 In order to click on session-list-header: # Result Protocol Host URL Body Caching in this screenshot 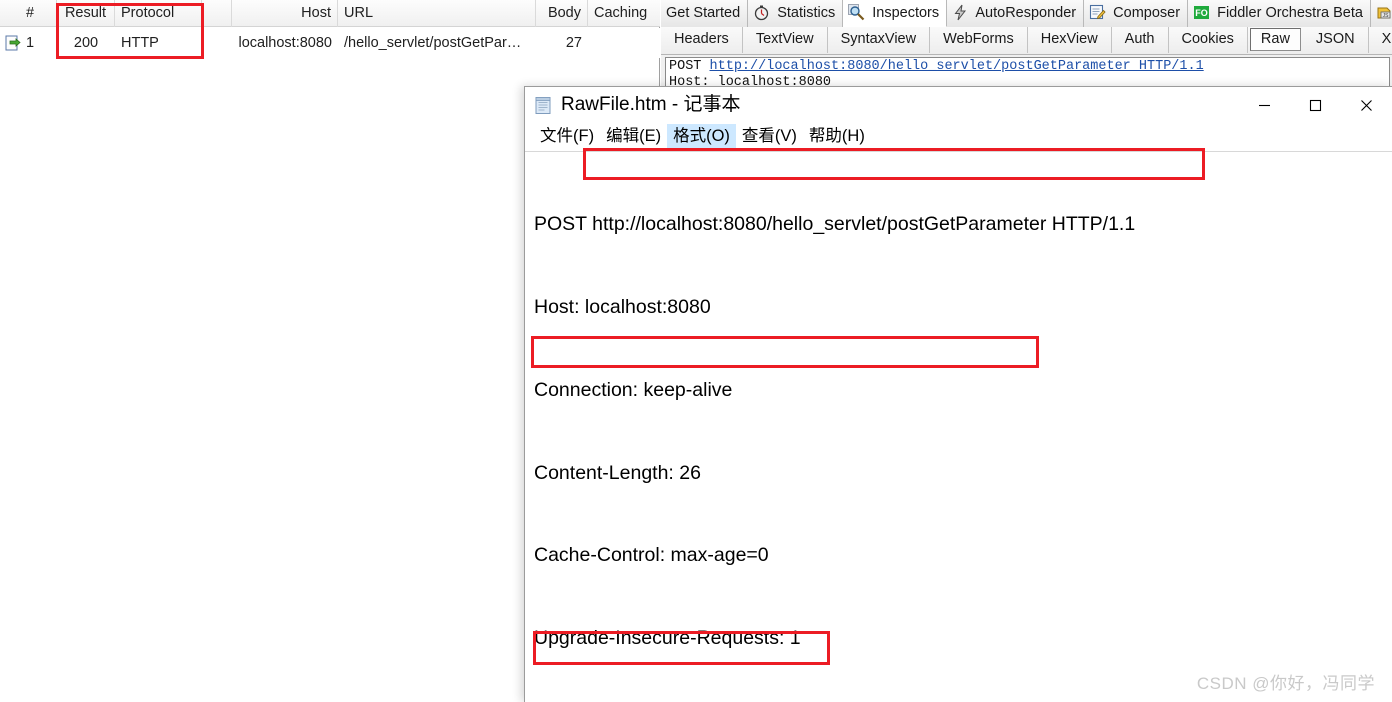, I will do `click(330, 13)`.